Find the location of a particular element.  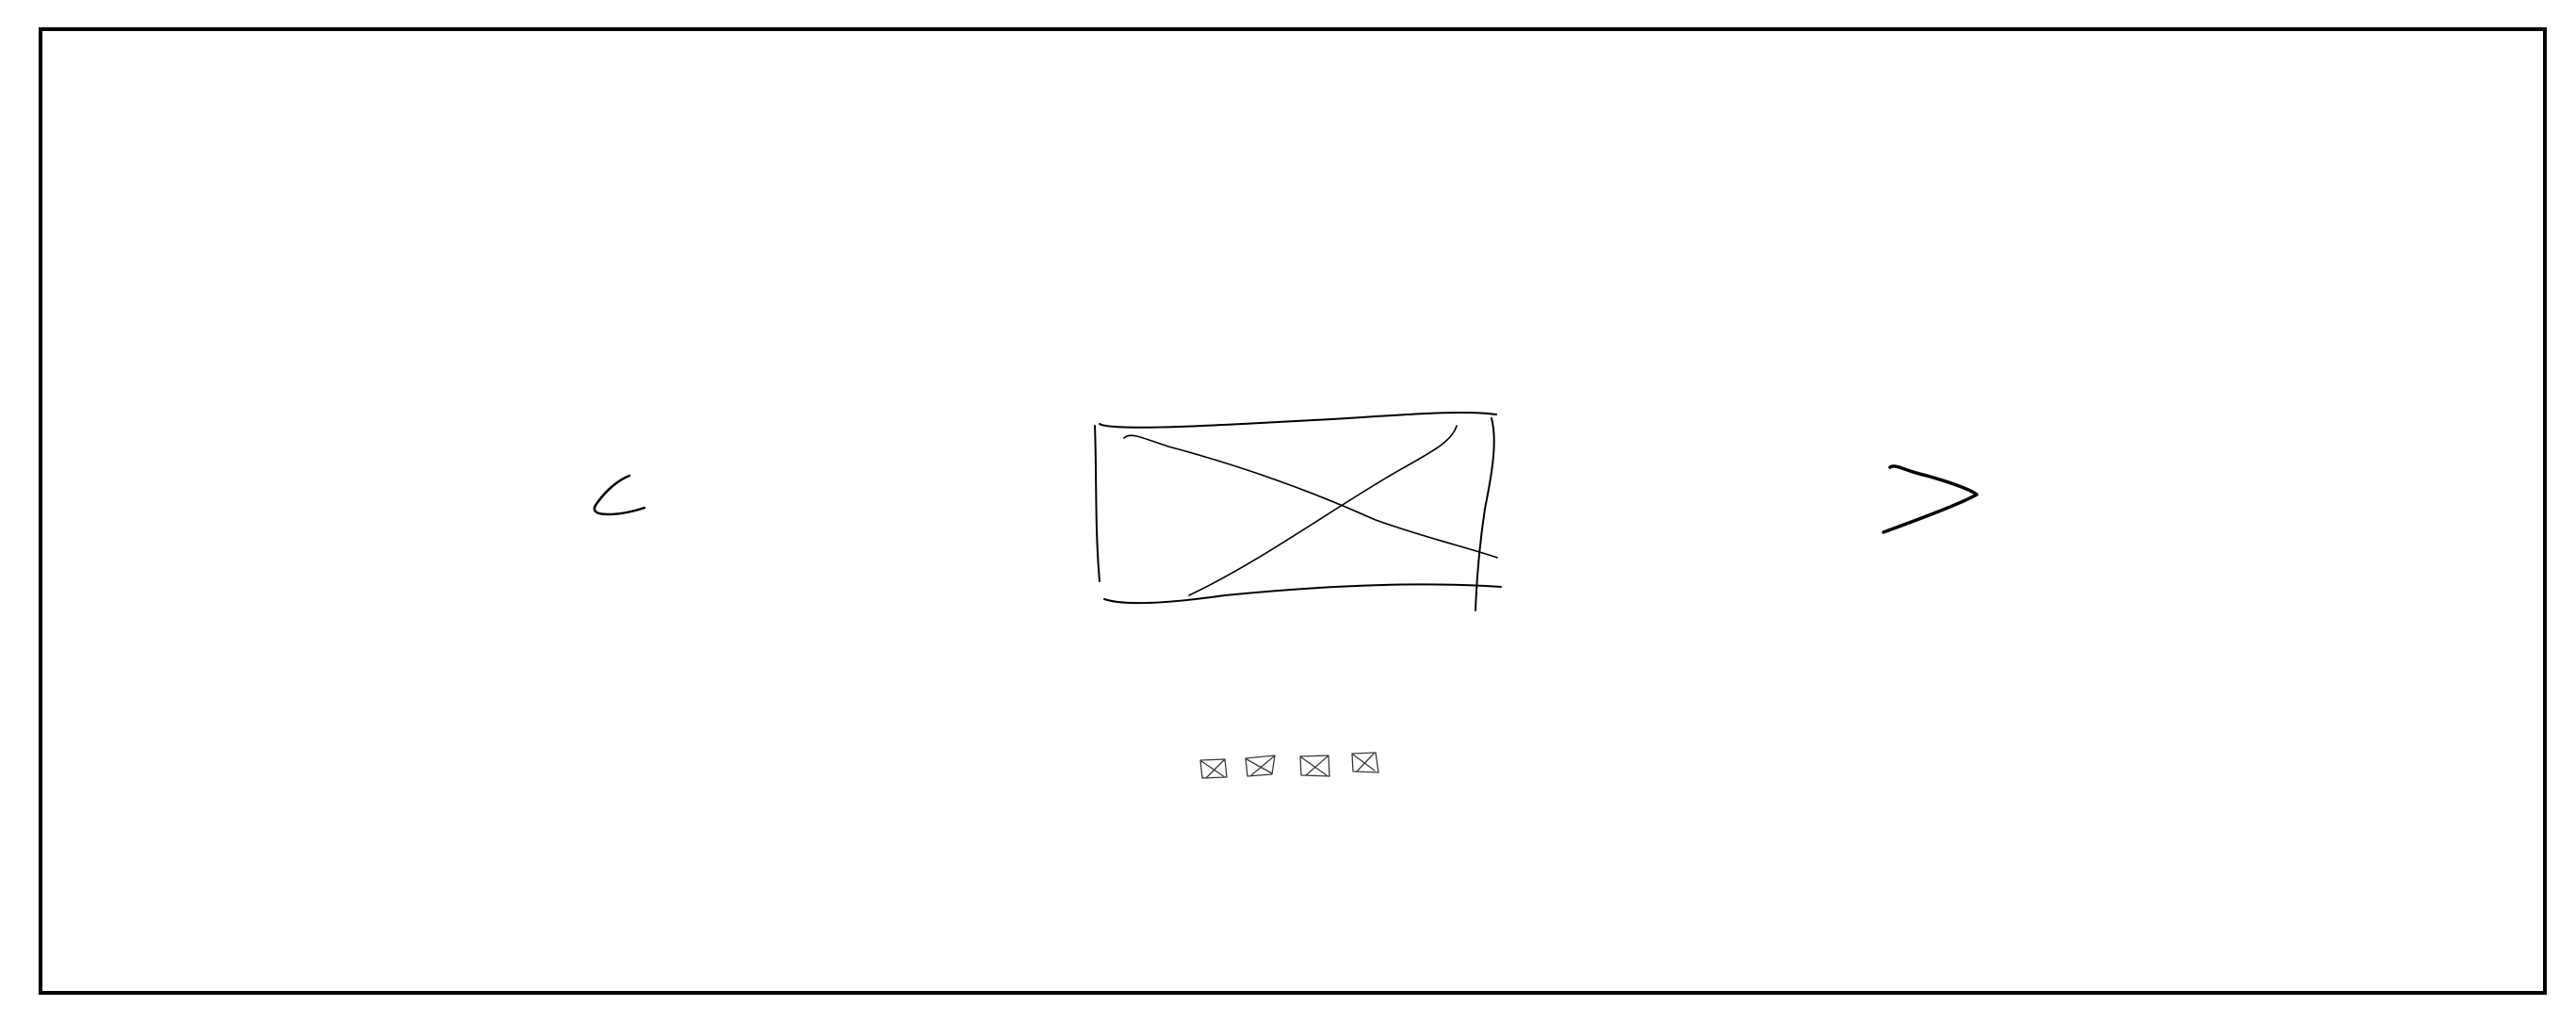

main-image-border-right is located at coordinates (1485, 514).